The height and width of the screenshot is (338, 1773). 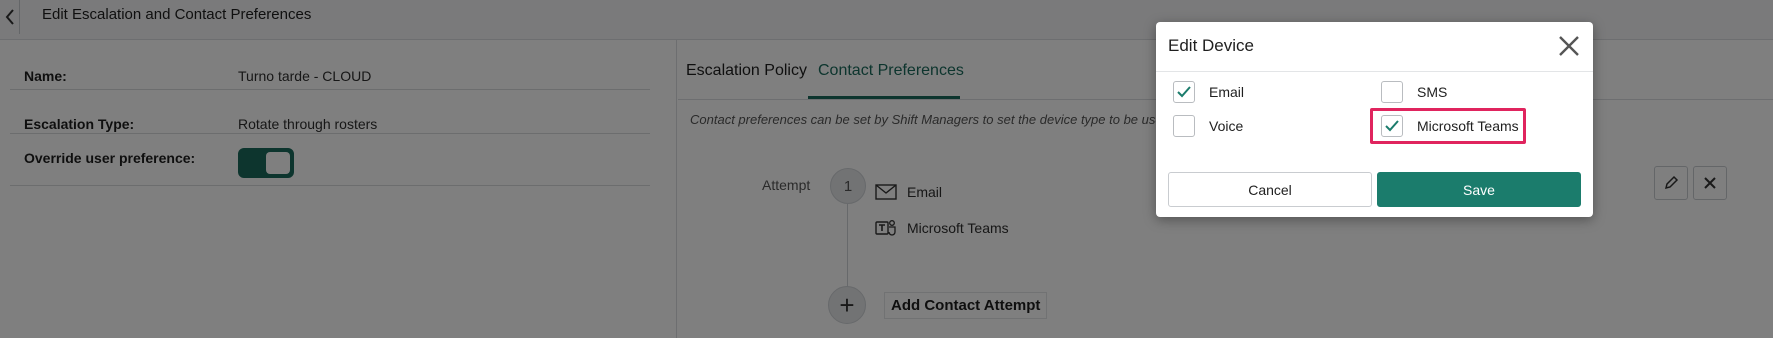 I want to click on email-checkbox, so click(x=1184, y=92).